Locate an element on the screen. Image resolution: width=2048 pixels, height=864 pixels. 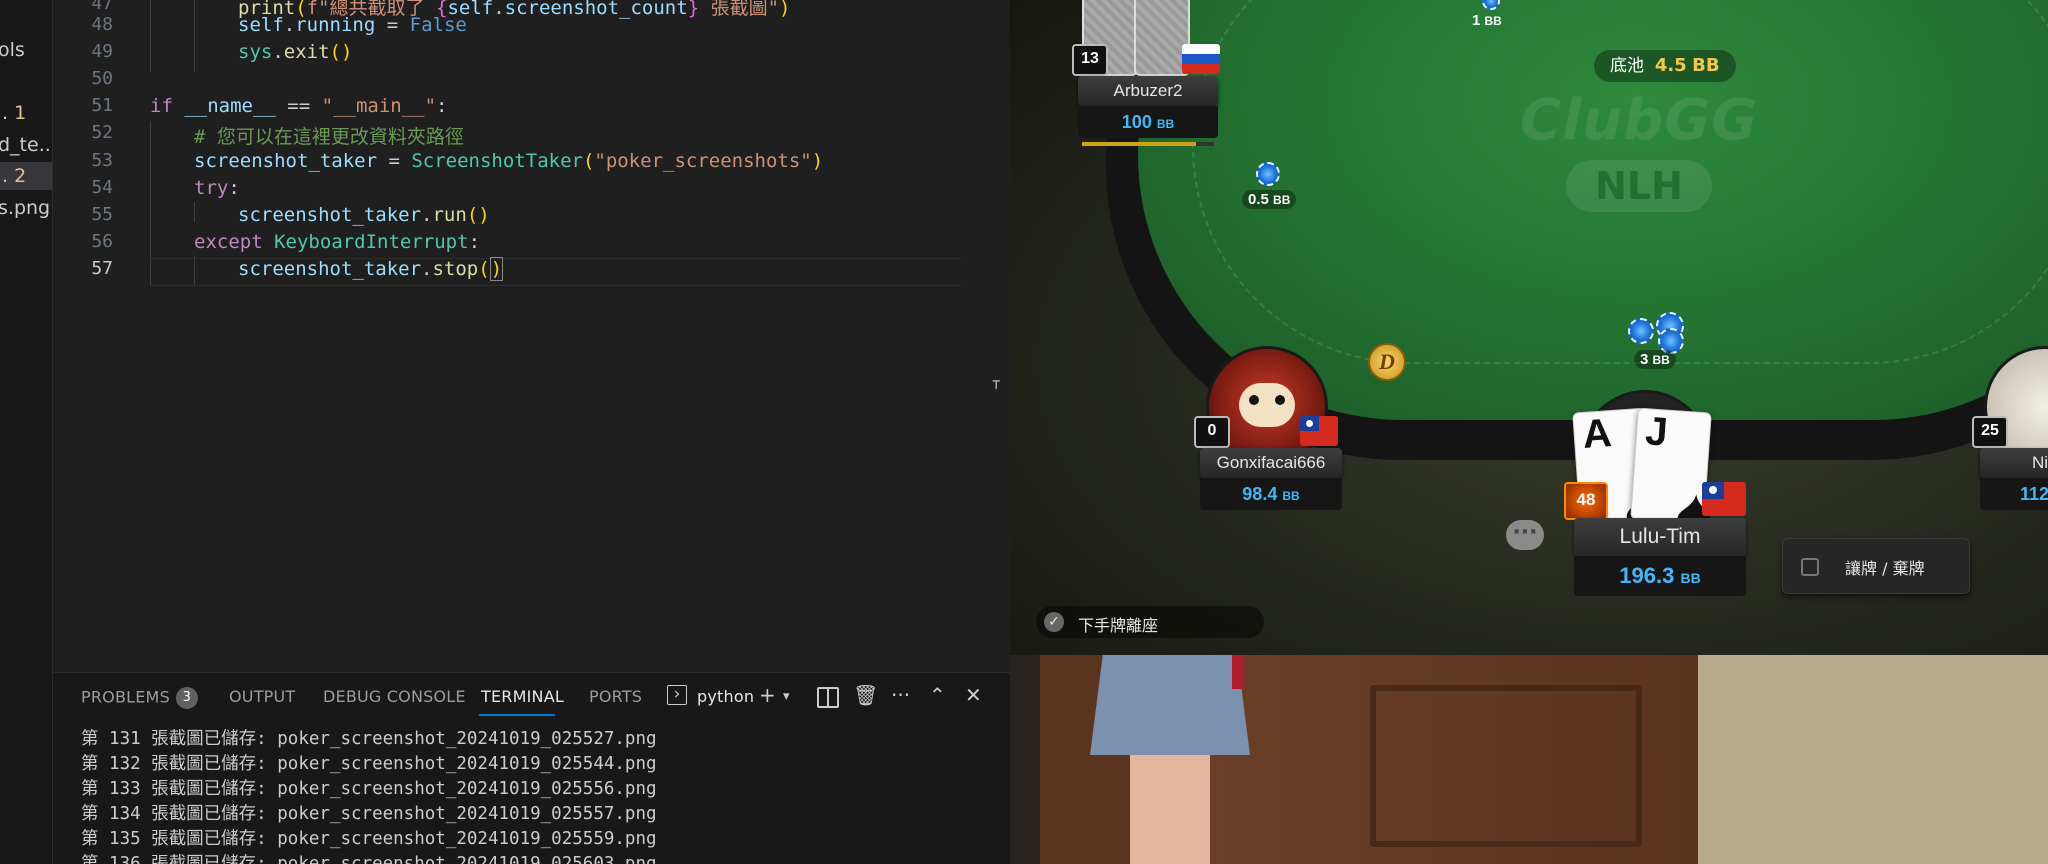
taiwan-flag-icon is located at coordinates (1319, 431).